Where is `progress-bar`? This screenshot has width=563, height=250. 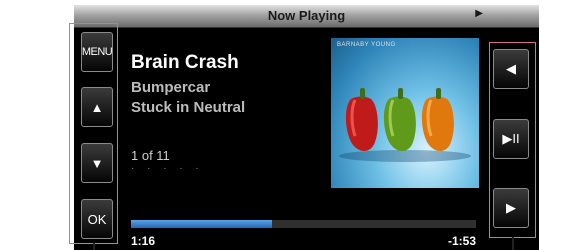 progress-bar is located at coordinates (303, 224).